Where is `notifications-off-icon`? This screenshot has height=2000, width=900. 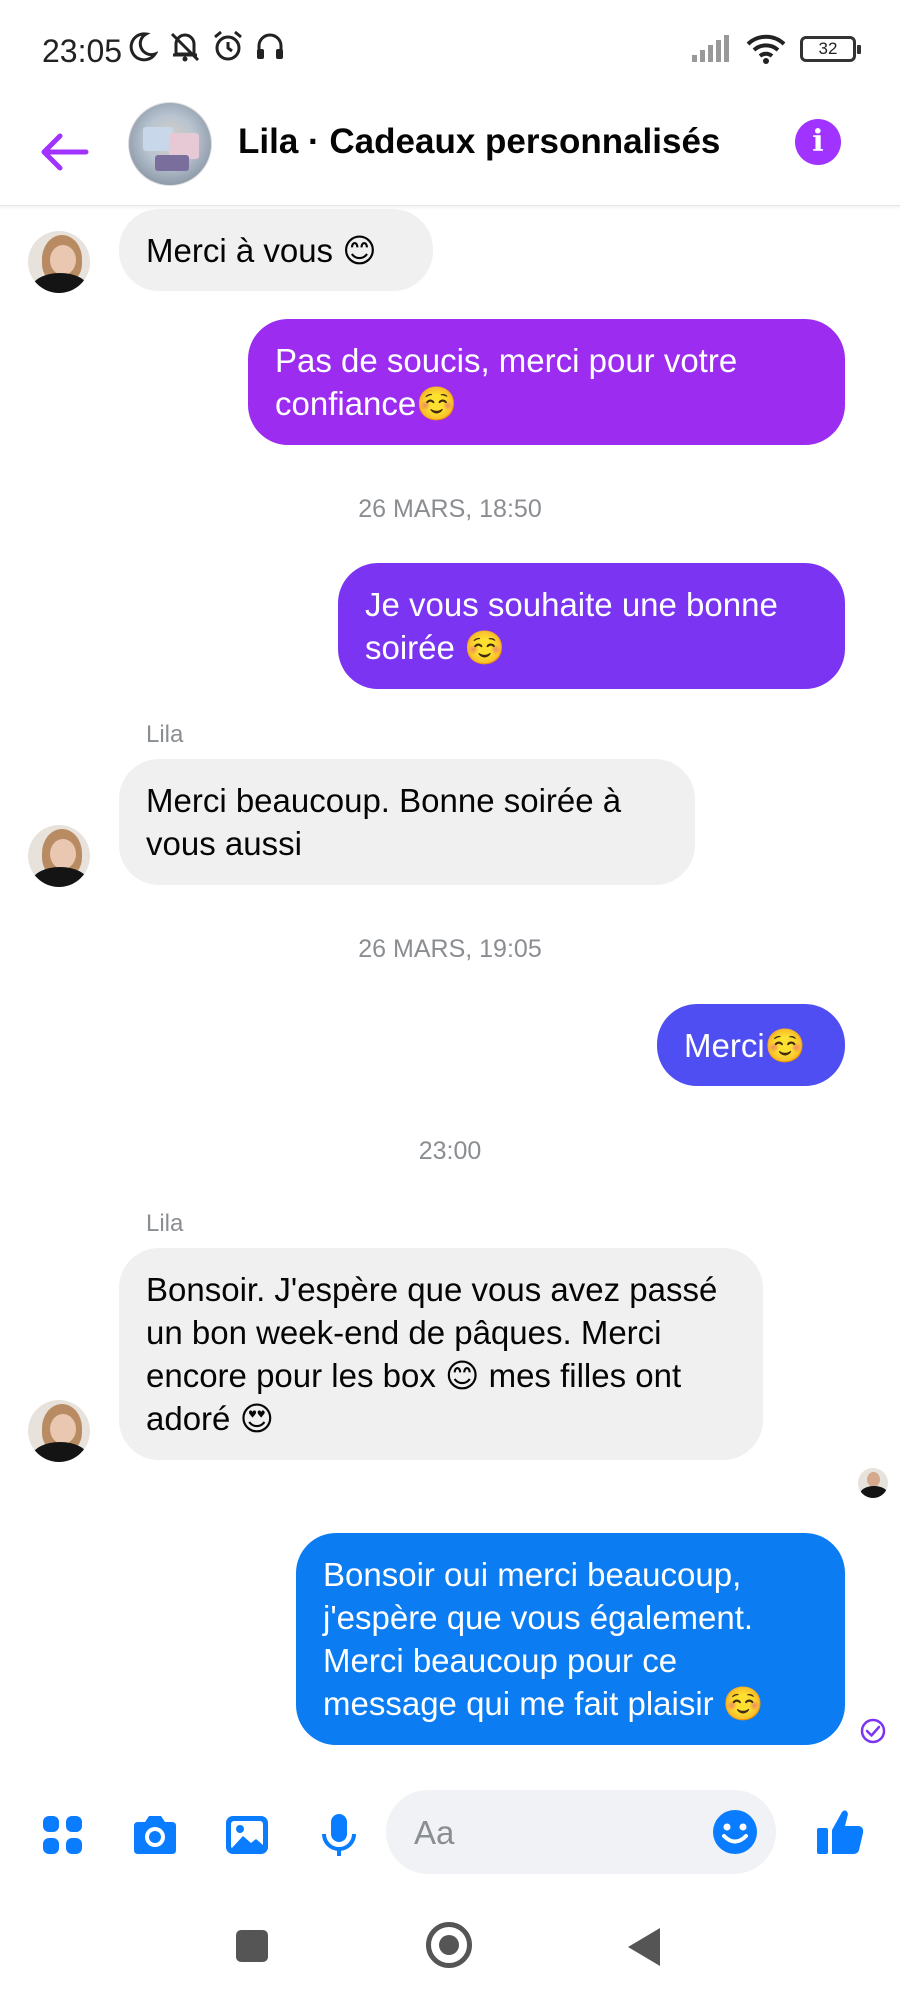 notifications-off-icon is located at coordinates (185, 47).